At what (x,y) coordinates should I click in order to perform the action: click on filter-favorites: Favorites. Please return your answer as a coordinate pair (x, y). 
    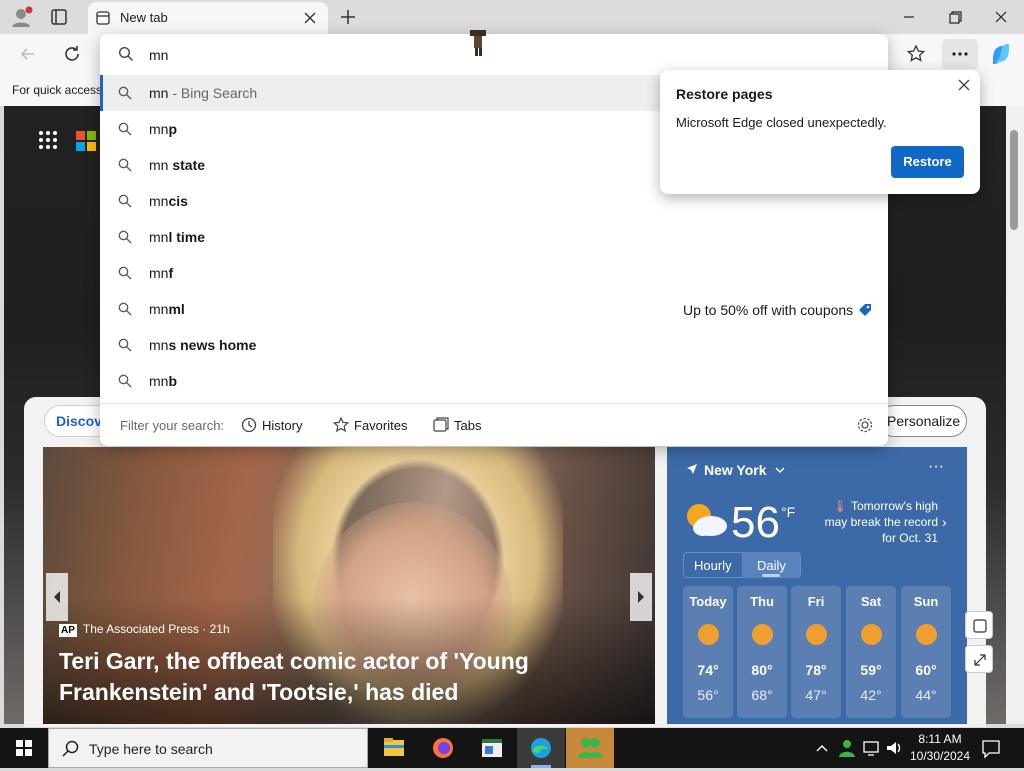
    Looking at the image, I should click on (369, 425).